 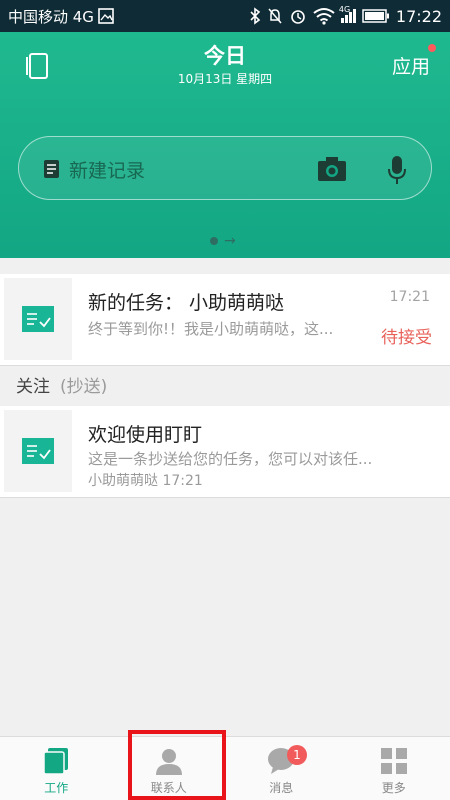 I want to click on carrier-info: 中国移动 4G, so click(x=61, y=16).